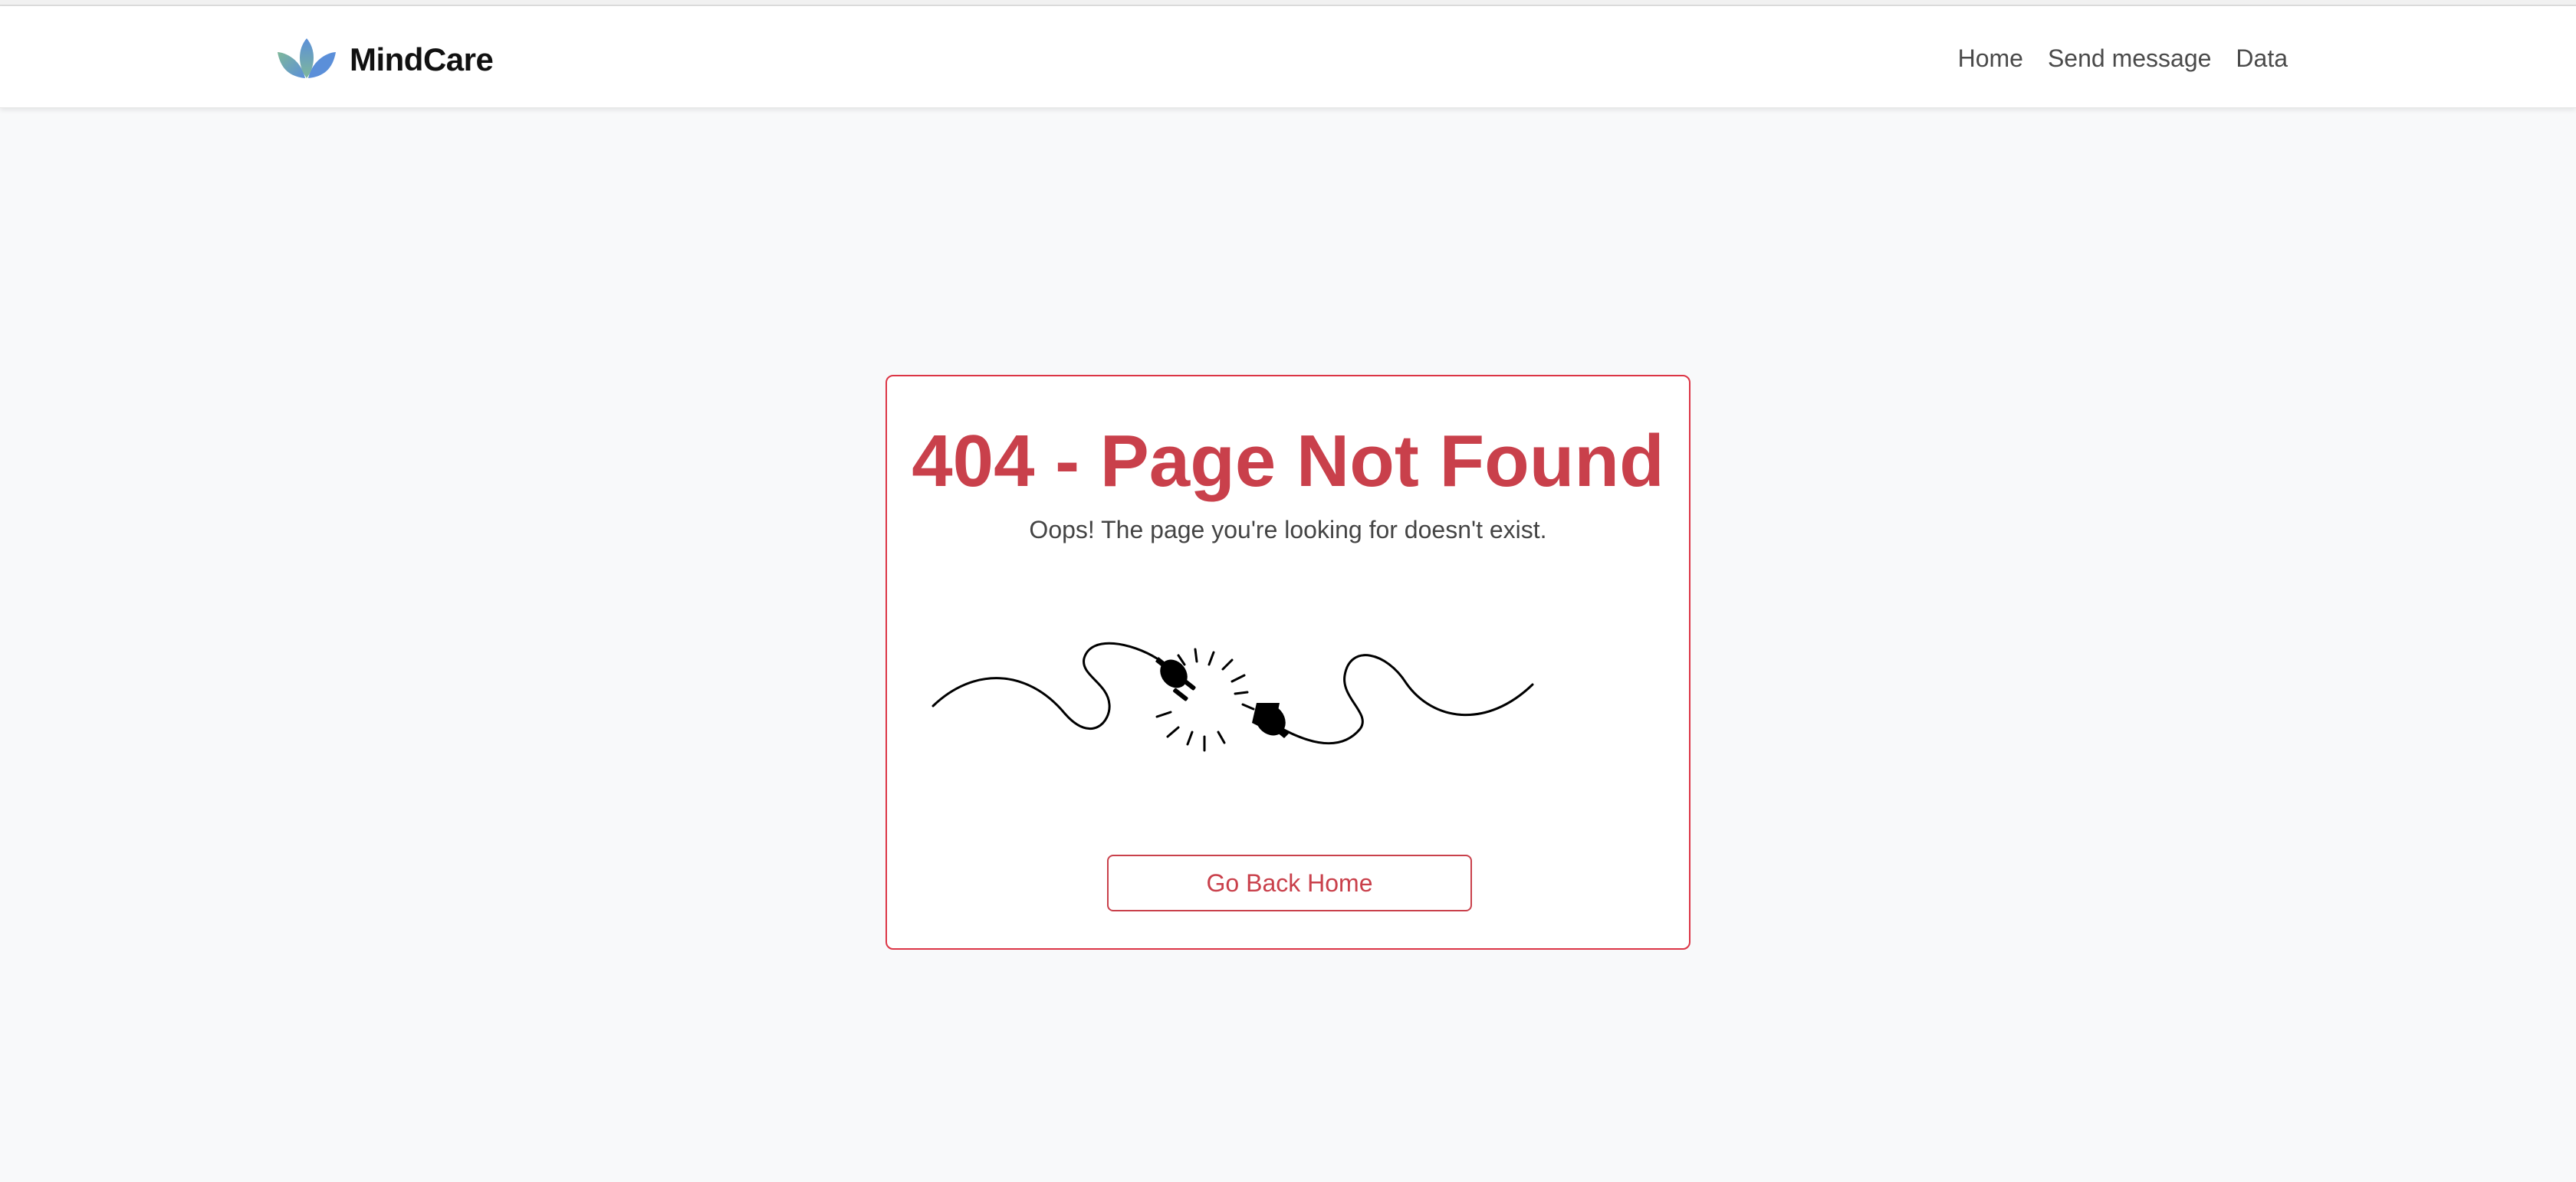 The image size is (2576, 1182). Describe the element at coordinates (1288, 3) in the screenshot. I see `window-top-border` at that location.